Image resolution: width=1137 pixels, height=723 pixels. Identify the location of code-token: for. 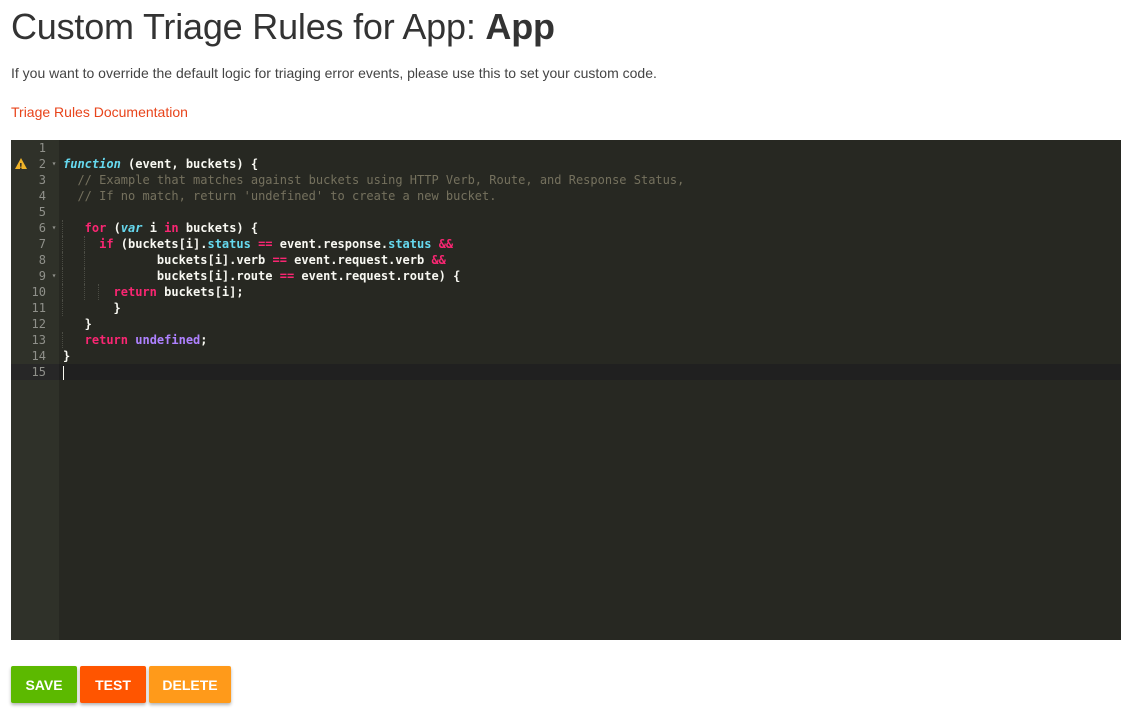
(95, 228).